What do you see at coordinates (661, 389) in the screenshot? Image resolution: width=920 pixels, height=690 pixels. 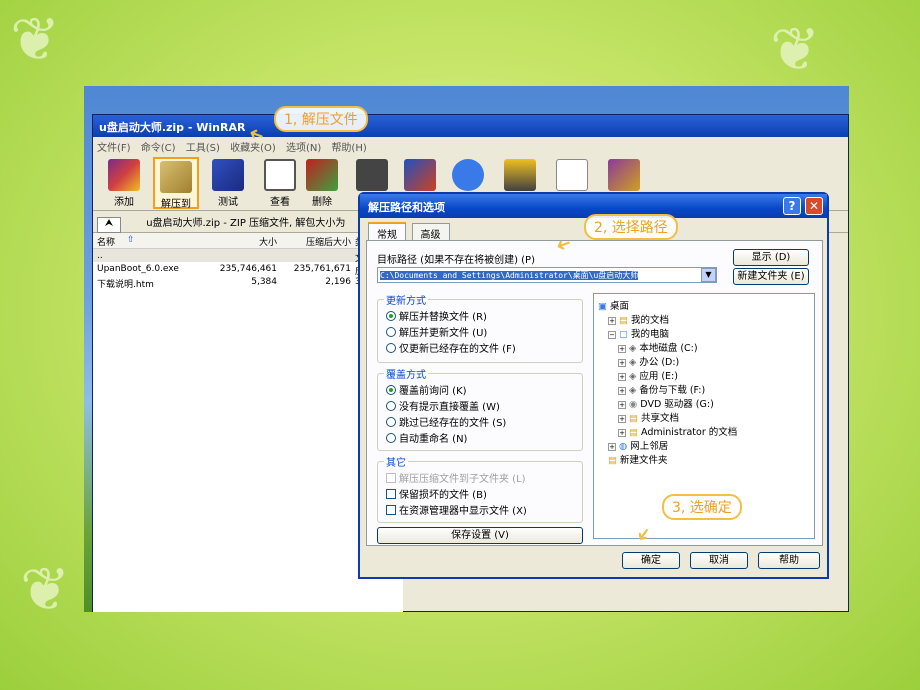 I see `tree-node: + ◈ 备份与下载 (F:)` at bounding box center [661, 389].